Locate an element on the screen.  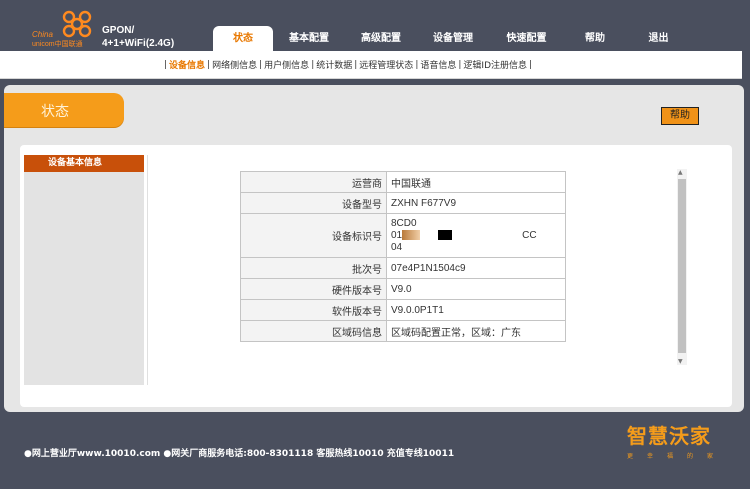
subnav-statistics: 统计数据 is located at coordinates (334, 64).